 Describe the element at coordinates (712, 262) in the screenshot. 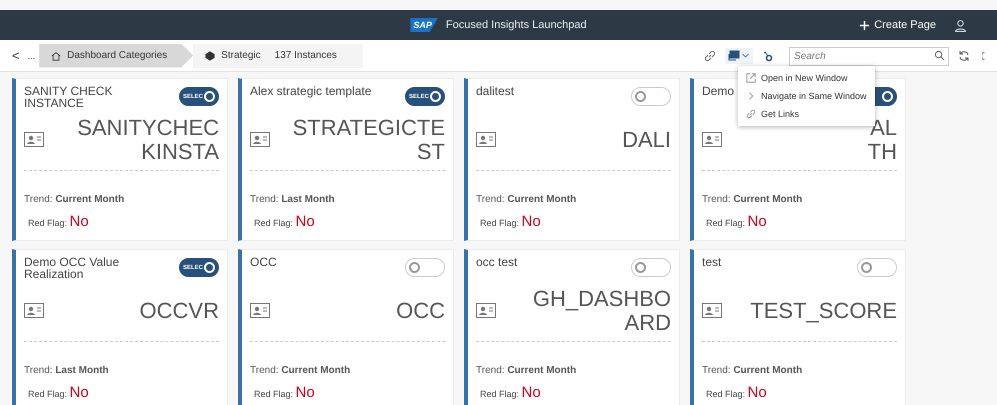

I see `card-title: test` at that location.